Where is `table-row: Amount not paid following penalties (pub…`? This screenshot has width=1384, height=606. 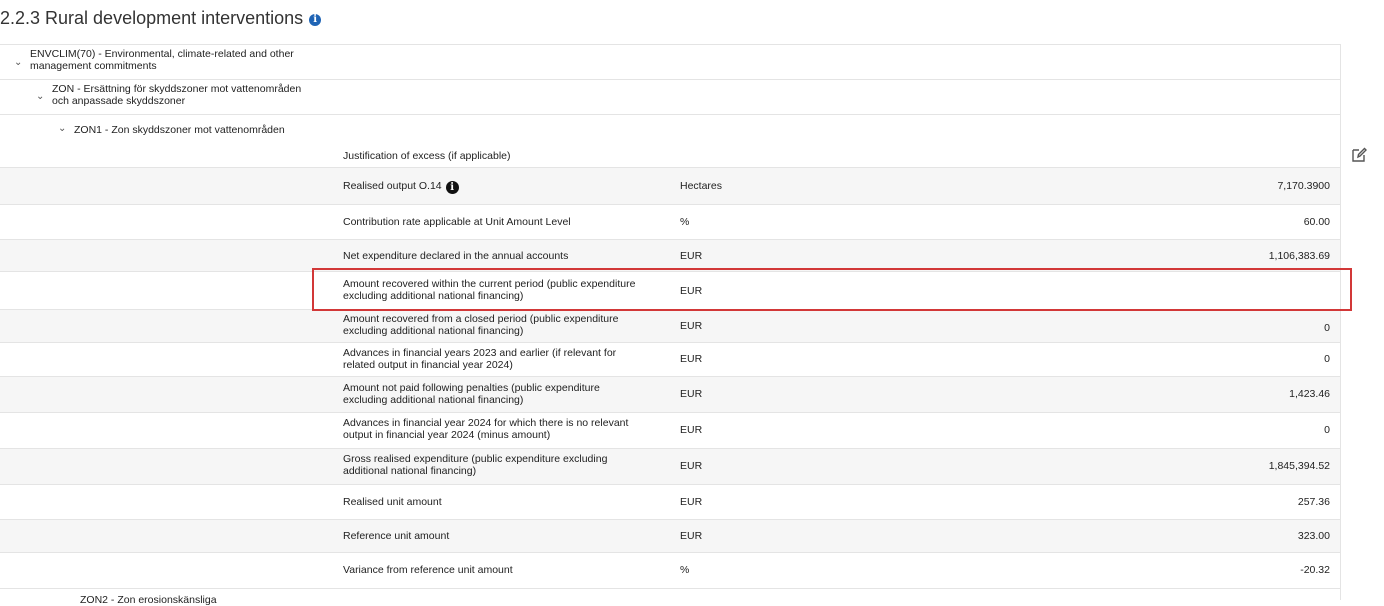
table-row: Amount not paid following penalties (pub… is located at coordinates (670, 395).